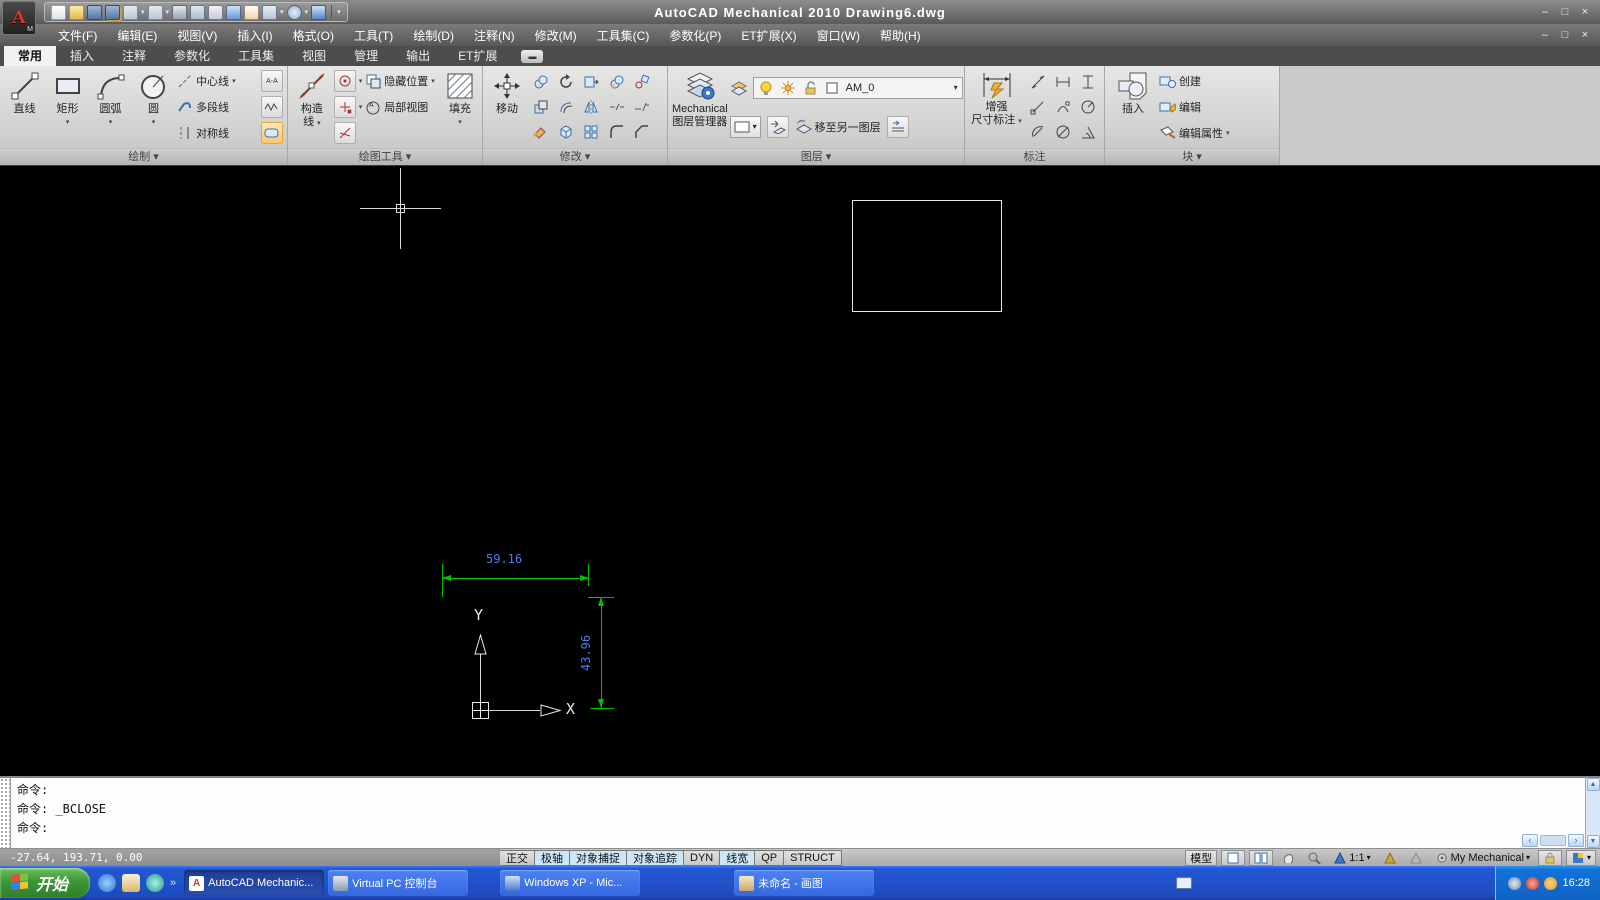 This screenshot has width=1600, height=900. What do you see at coordinates (307, 12) in the screenshot?
I see `zoom-dropdown-icon: ▾` at bounding box center [307, 12].